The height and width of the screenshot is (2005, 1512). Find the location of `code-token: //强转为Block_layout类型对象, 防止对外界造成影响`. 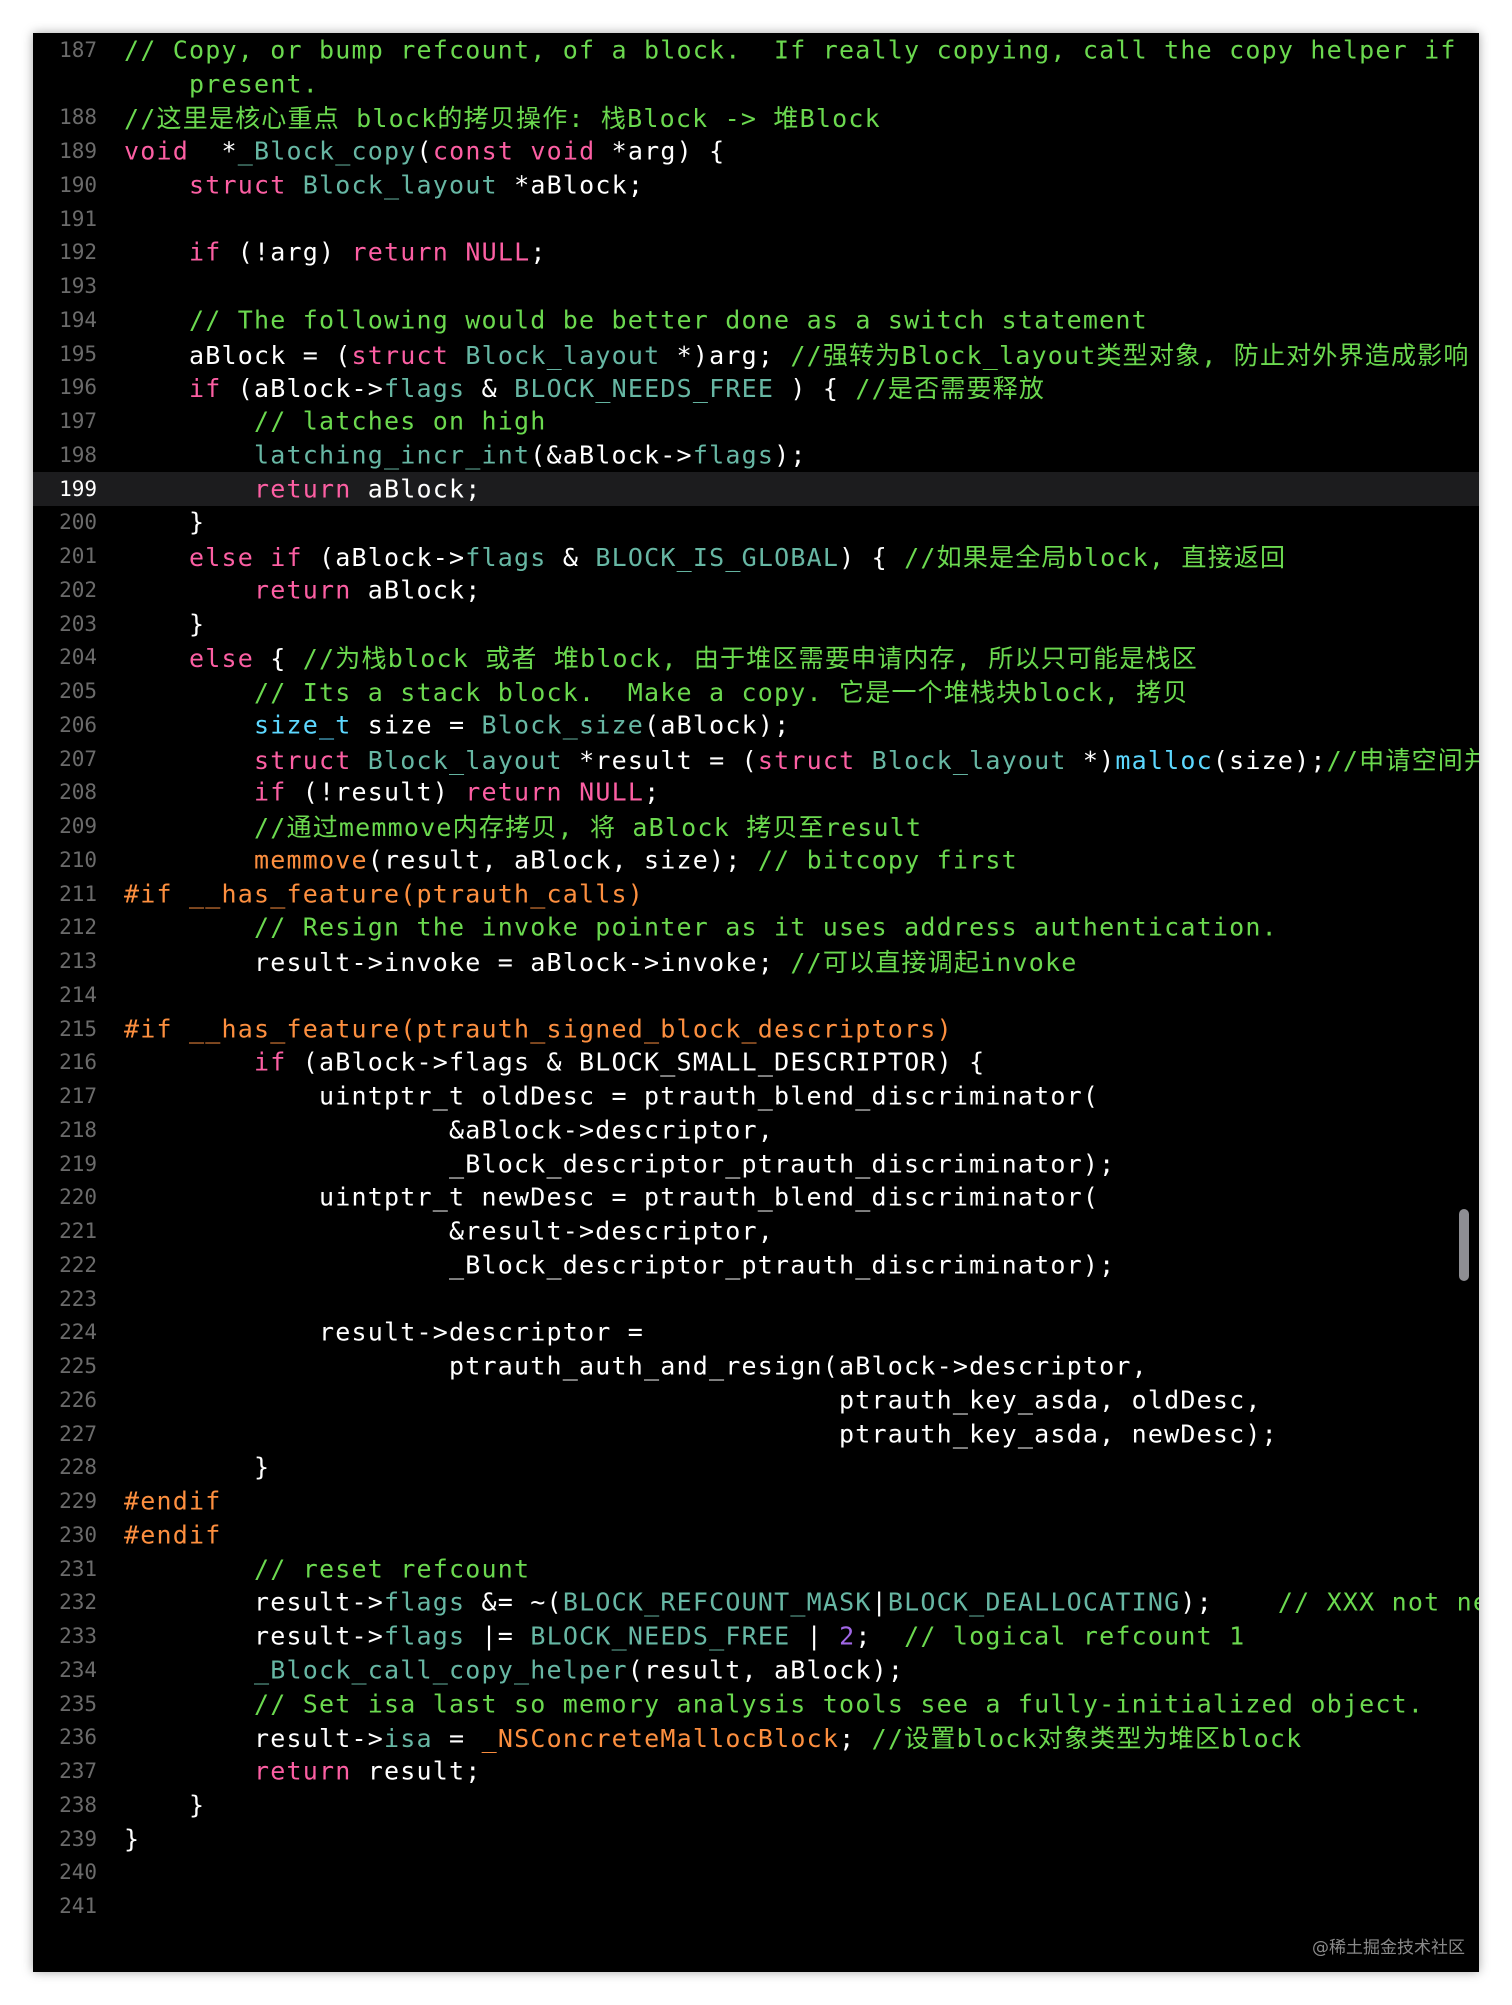

code-token: //强转为Block_layout类型对象, 防止对外界造成影响 is located at coordinates (1130, 355).